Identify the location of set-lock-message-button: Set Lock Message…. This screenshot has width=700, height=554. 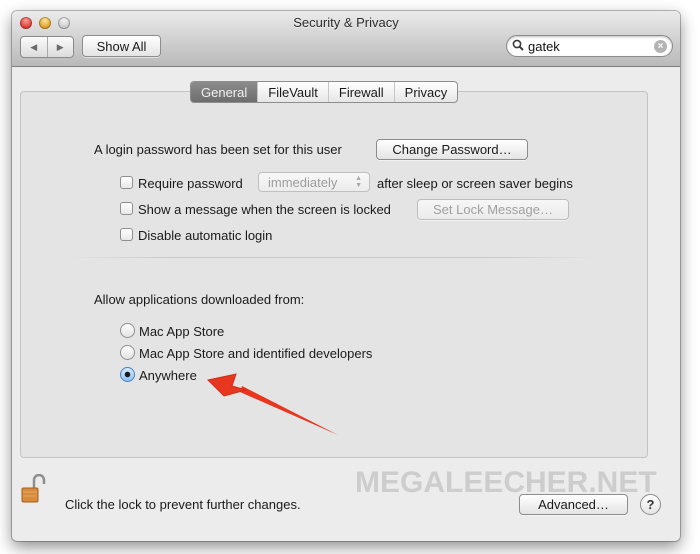
(493, 209).